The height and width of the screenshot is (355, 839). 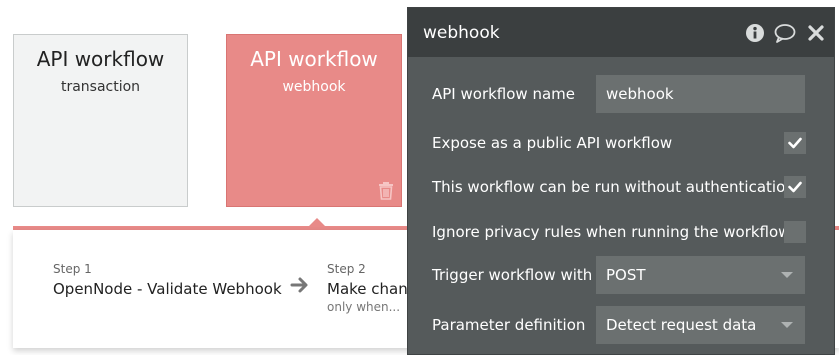 I want to click on parameter-definition-select: Detect request data, so click(x=700, y=325).